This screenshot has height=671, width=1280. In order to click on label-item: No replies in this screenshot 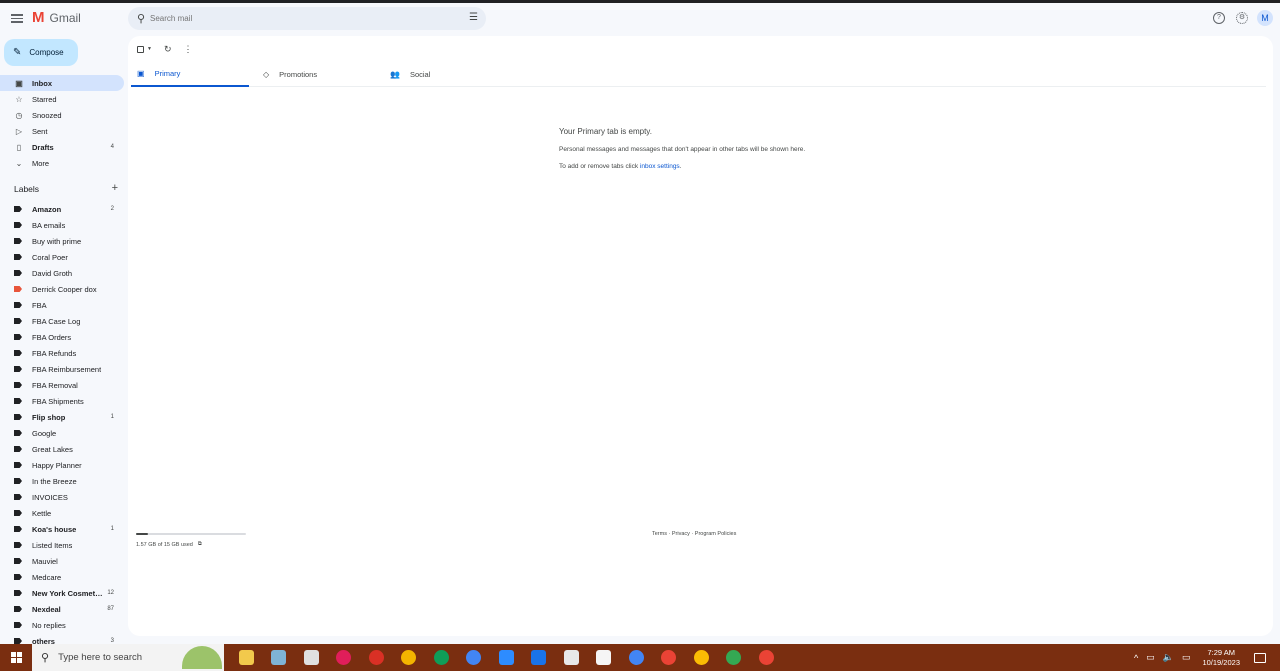, I will do `click(62, 625)`.